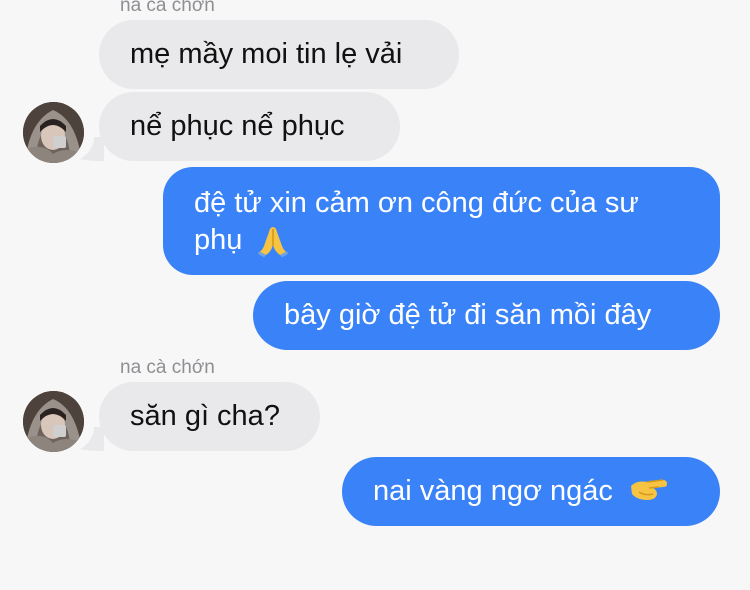 The image size is (750, 590). Describe the element at coordinates (468, 315) in the screenshot. I see `message-text: bây giờ đệ tử đi săn mồi đây` at that location.